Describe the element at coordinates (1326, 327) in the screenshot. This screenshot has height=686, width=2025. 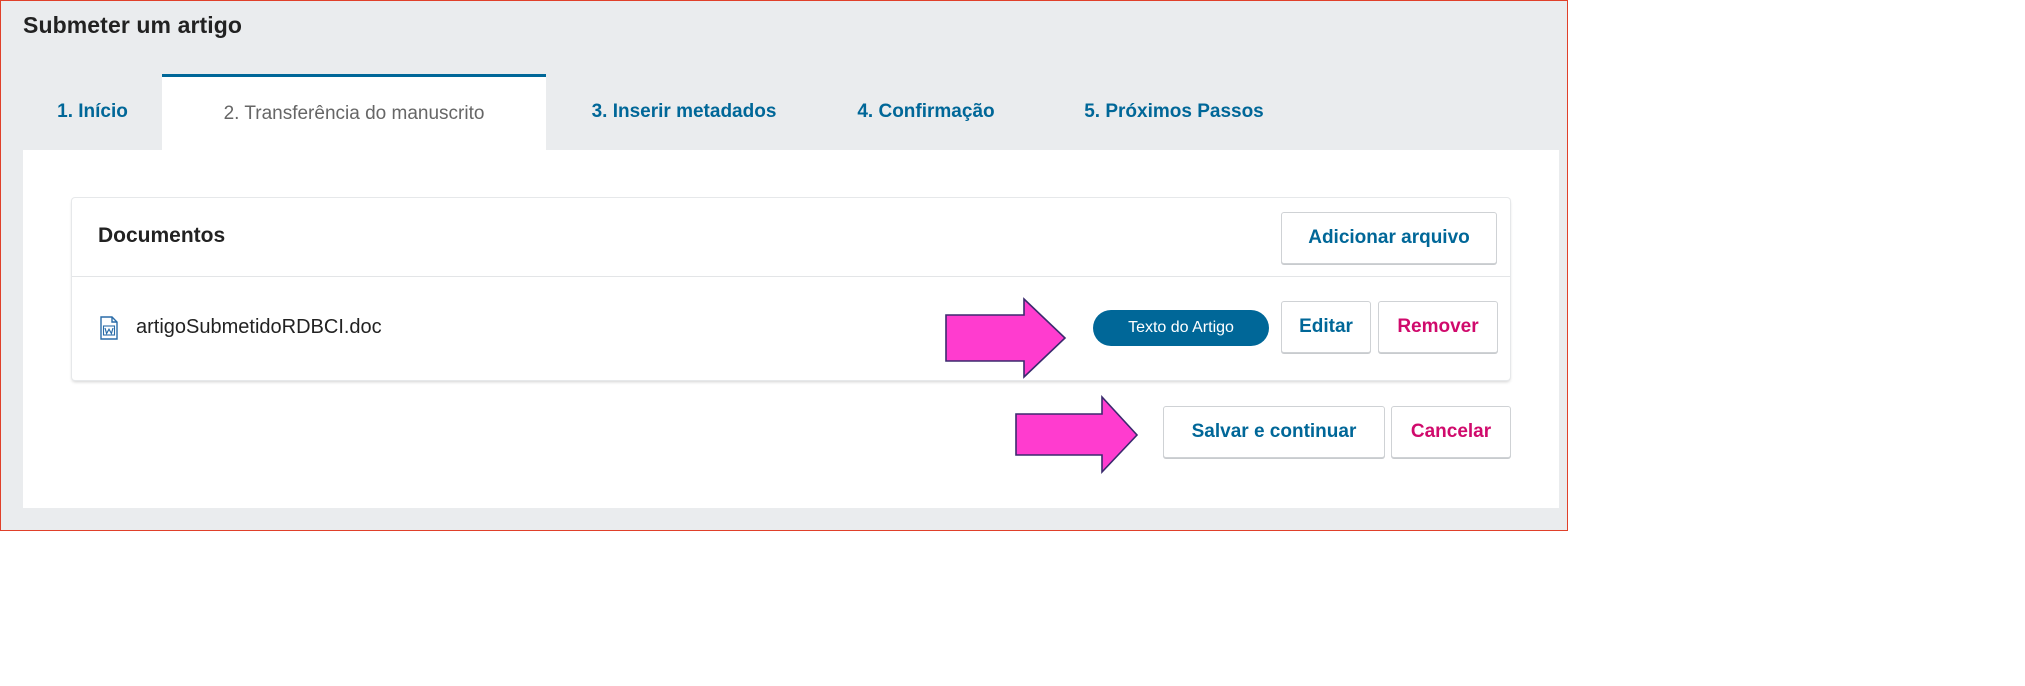
I see `edit-file-button: Editar` at that location.